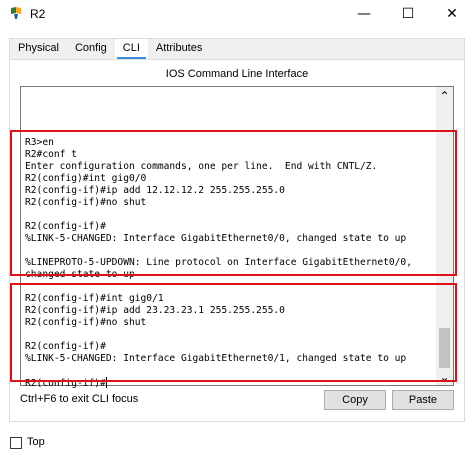  Describe the element at coordinates (179, 49) in the screenshot. I see `tab-attributes: Attributes` at that location.